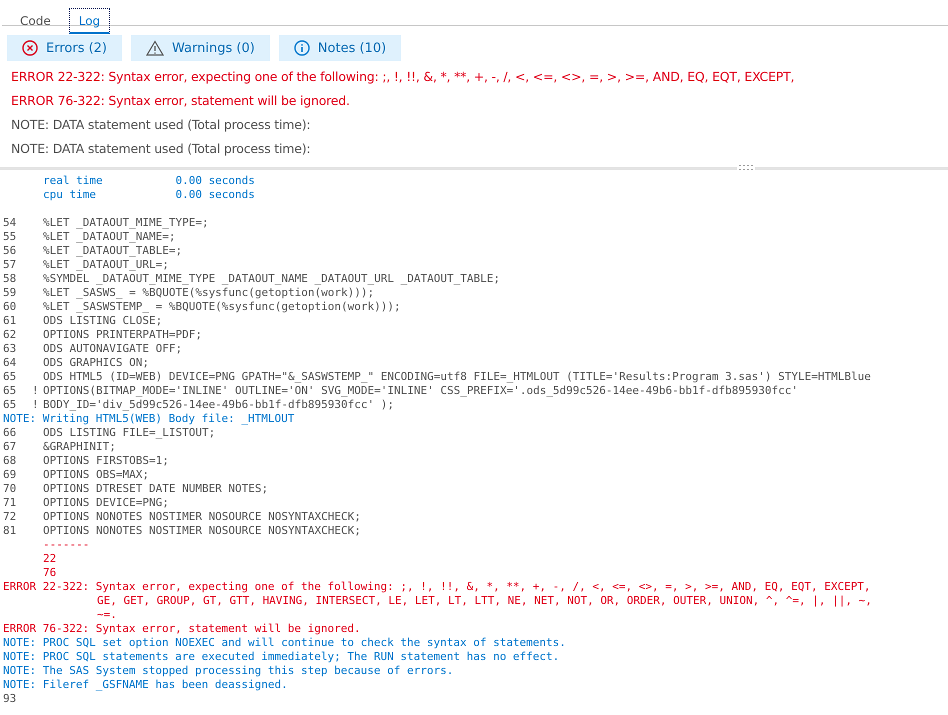  What do you see at coordinates (9, 335) in the screenshot?
I see `line-number: 62` at bounding box center [9, 335].